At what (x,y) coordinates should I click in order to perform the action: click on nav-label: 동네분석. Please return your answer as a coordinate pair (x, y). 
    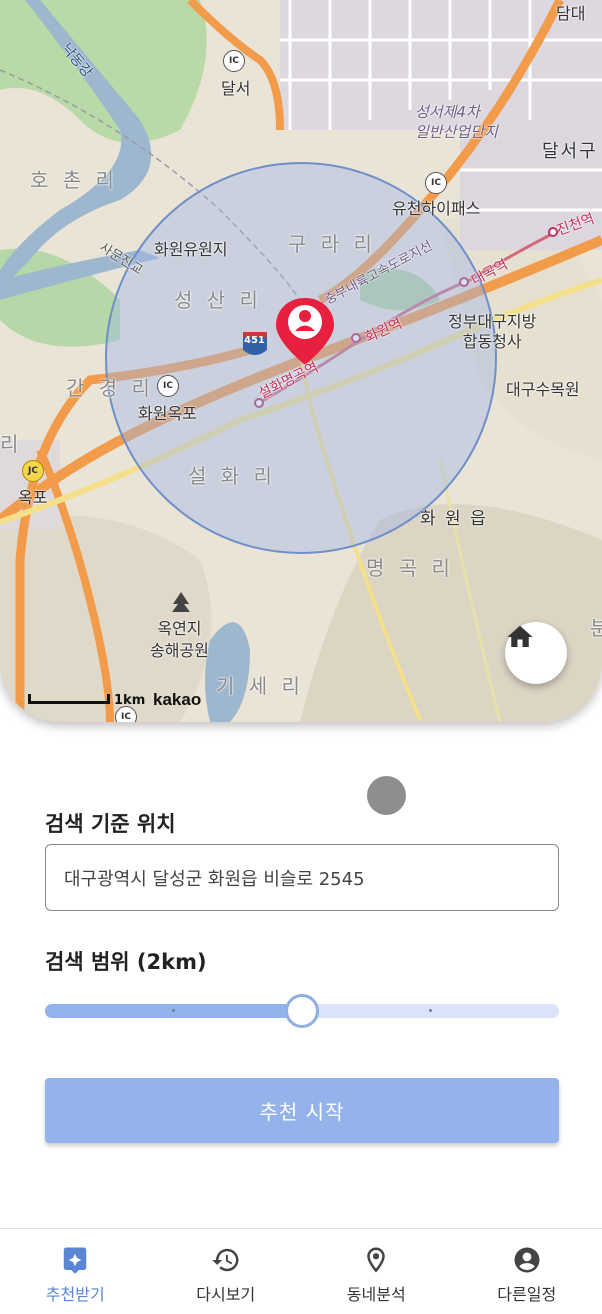
    Looking at the image, I should click on (376, 1294).